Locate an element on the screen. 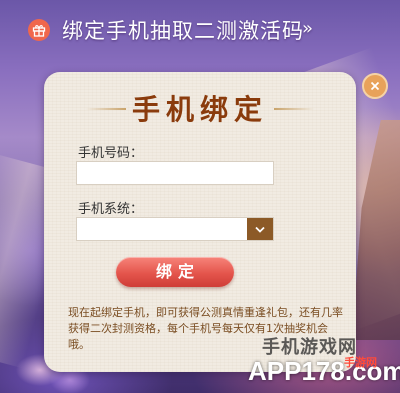 The height and width of the screenshot is (393, 400). gift-icon is located at coordinates (39, 30).